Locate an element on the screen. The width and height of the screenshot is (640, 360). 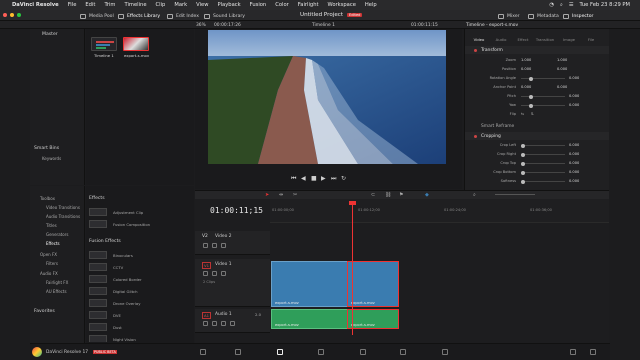
softness-slider is located at coordinates (543, 181).